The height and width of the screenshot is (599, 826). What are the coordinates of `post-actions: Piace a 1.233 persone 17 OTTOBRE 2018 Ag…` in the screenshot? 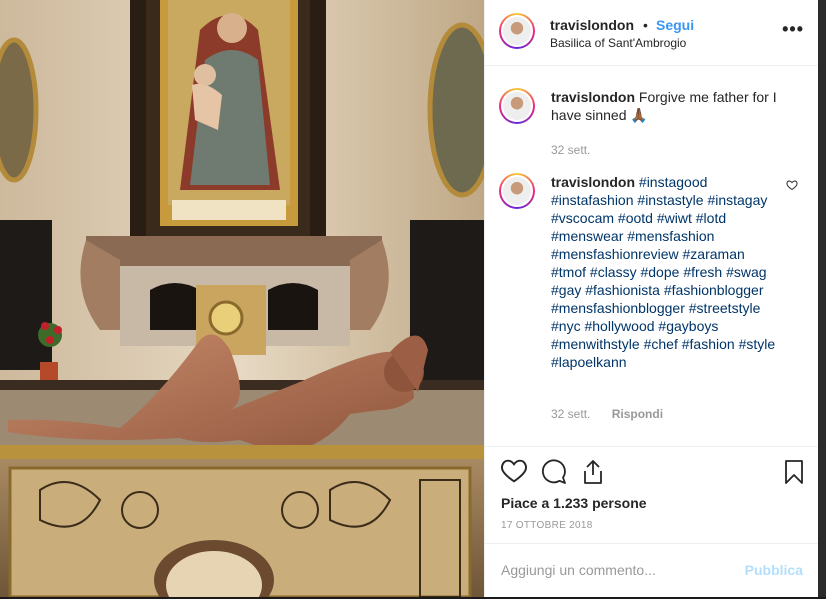 It's located at (651, 522).